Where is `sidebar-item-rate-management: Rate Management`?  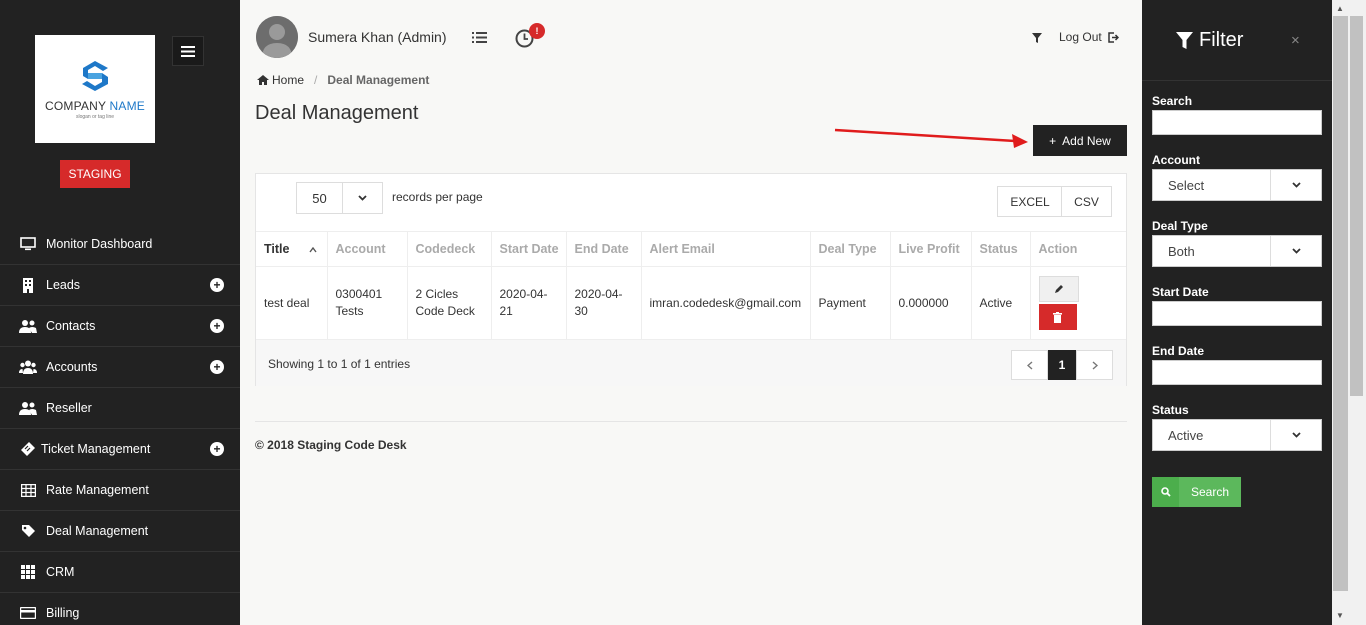 sidebar-item-rate-management: Rate Management is located at coordinates (120, 490).